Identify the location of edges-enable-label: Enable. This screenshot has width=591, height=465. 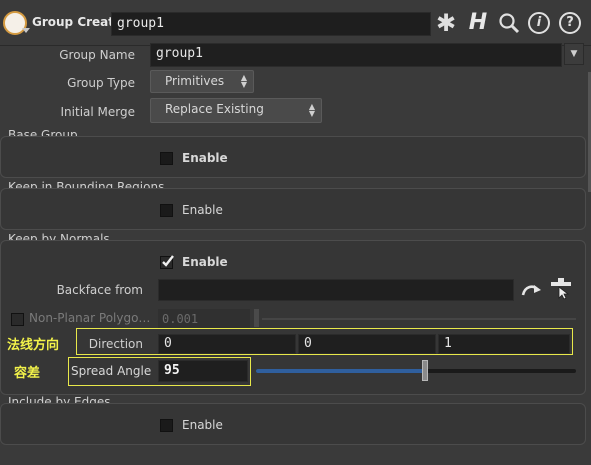
(202, 425).